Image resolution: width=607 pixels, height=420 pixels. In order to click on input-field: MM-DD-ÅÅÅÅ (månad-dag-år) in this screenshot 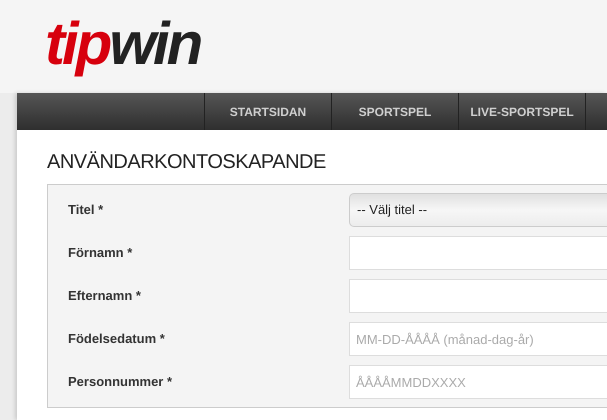, I will do `click(478, 339)`.